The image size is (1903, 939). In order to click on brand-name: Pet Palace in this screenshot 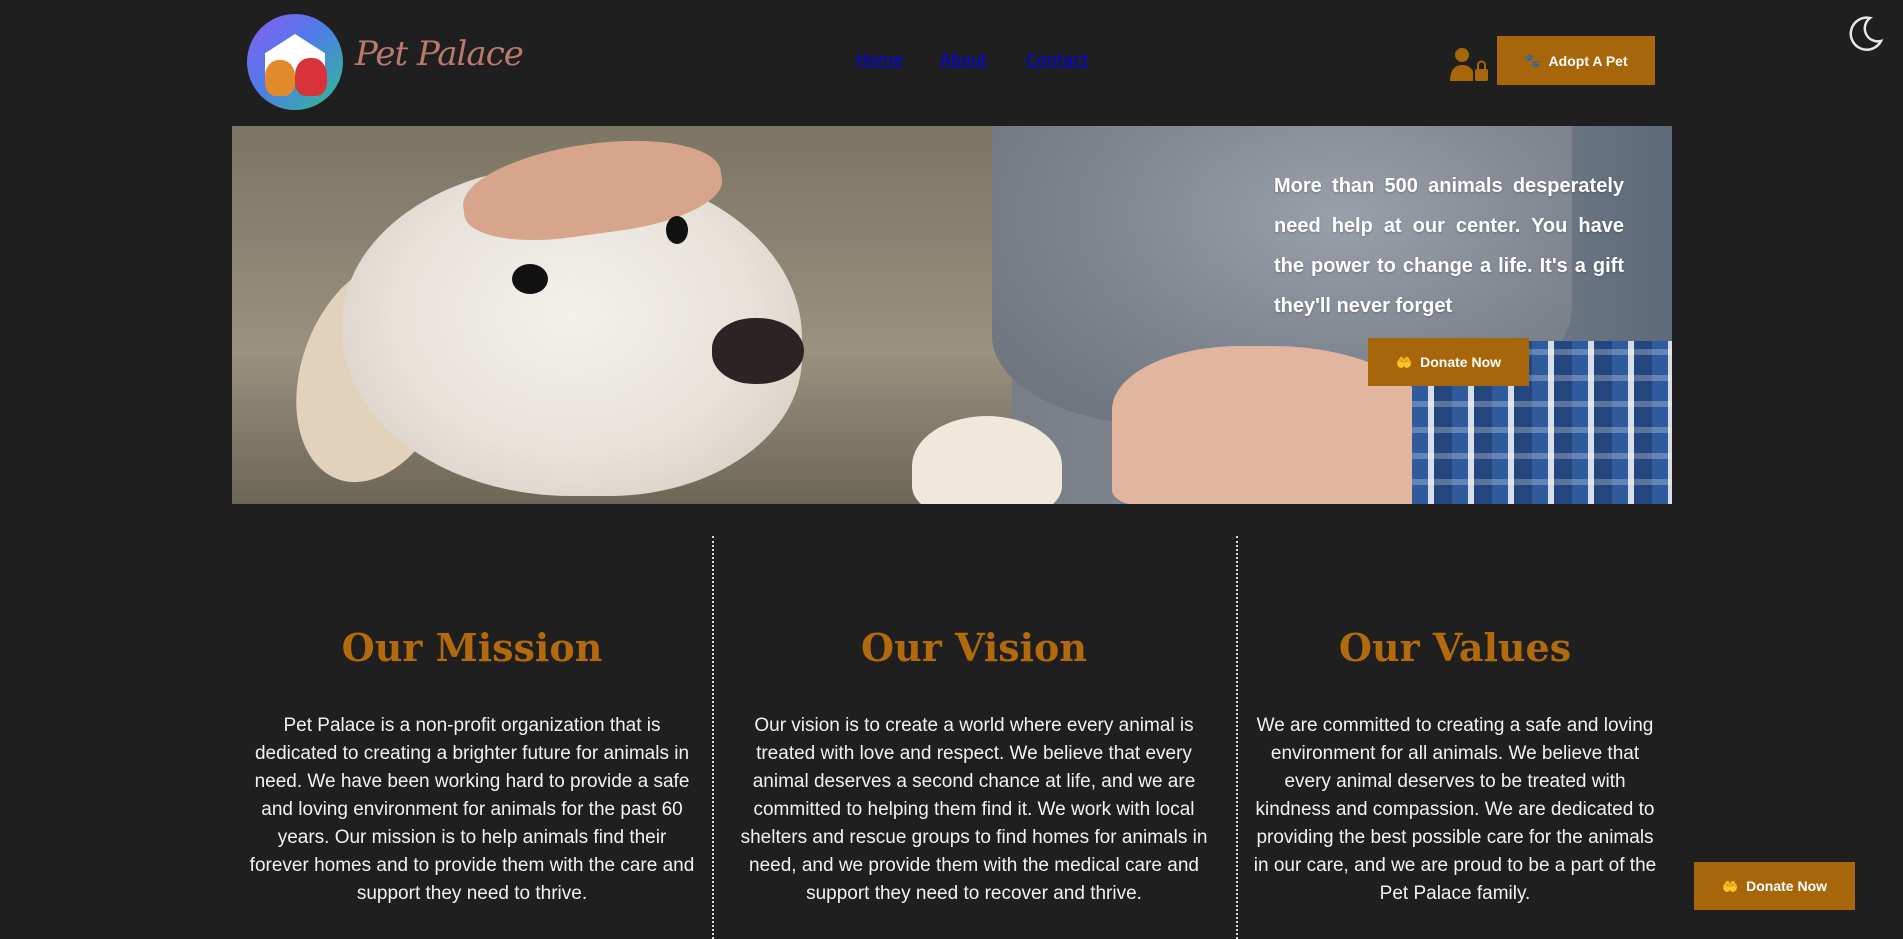, I will do `click(439, 59)`.